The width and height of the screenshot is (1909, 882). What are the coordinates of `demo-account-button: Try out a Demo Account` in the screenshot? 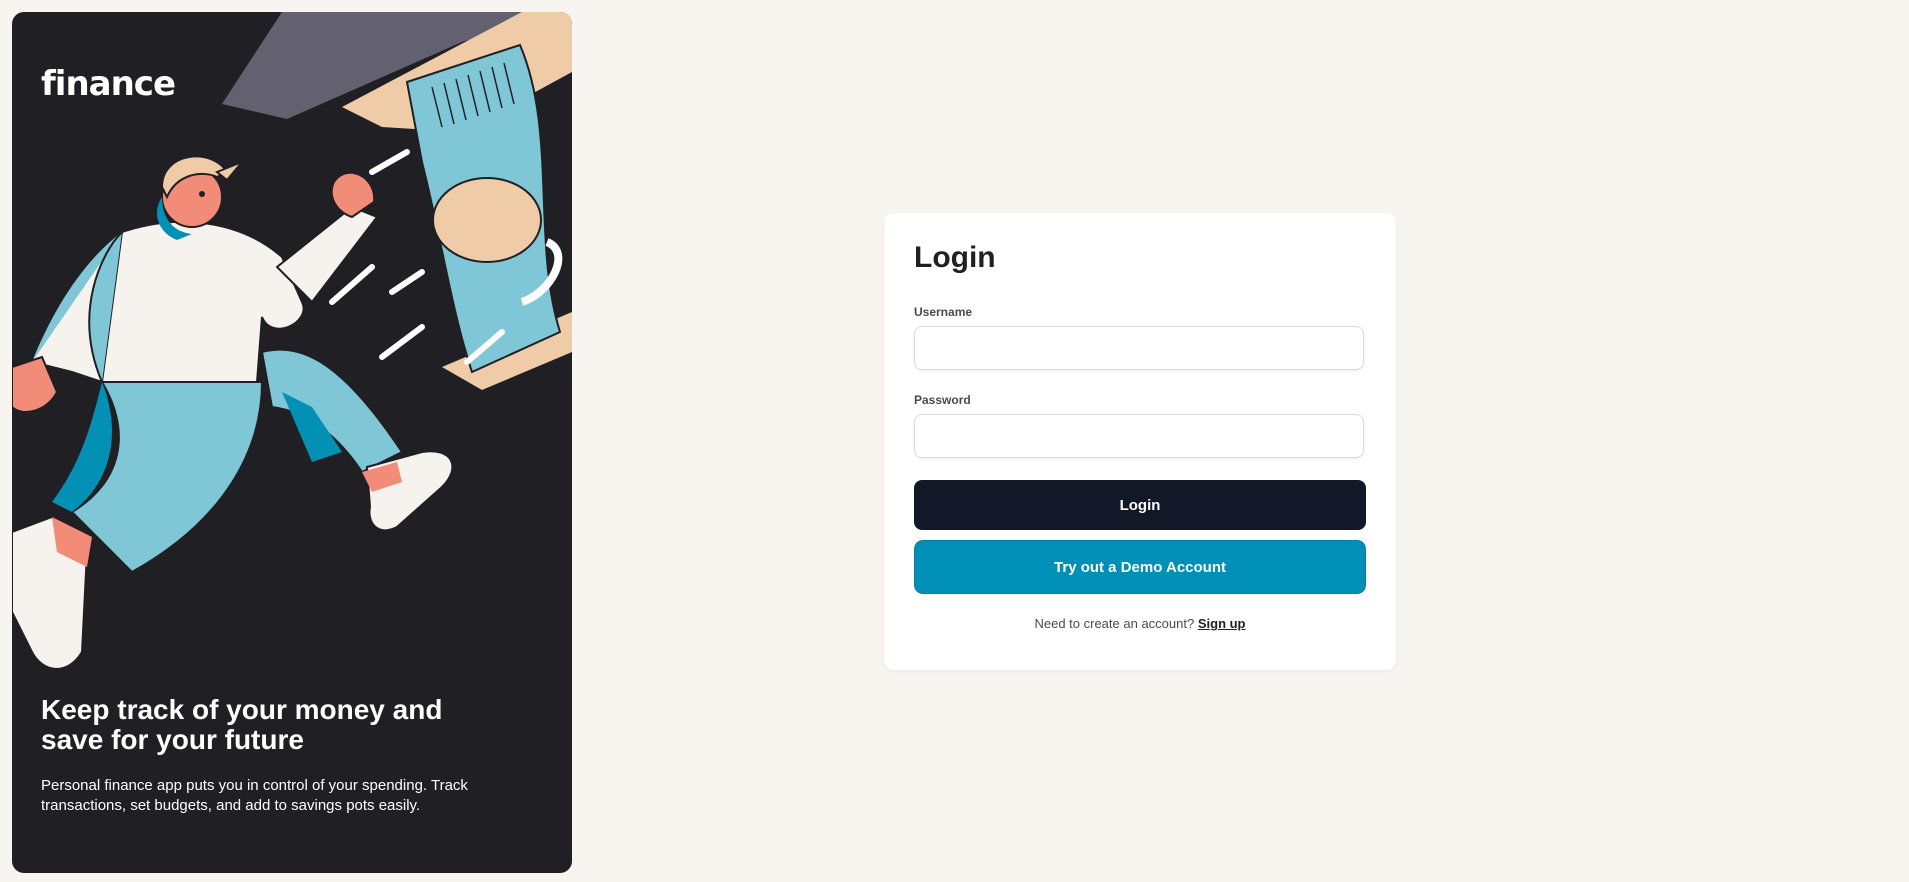 It's located at (1140, 567).